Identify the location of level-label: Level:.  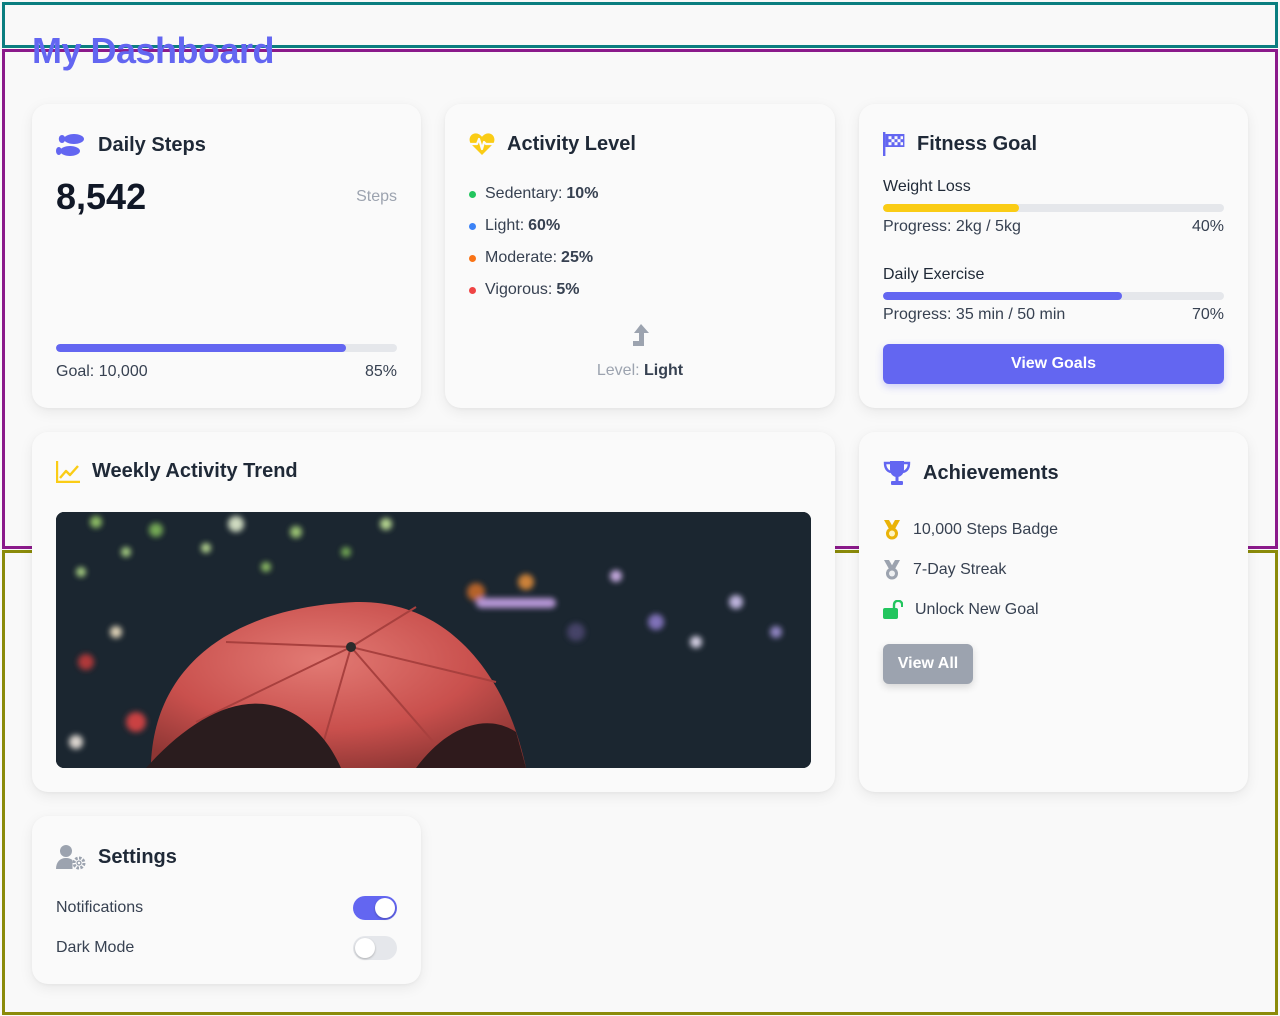
(618, 370).